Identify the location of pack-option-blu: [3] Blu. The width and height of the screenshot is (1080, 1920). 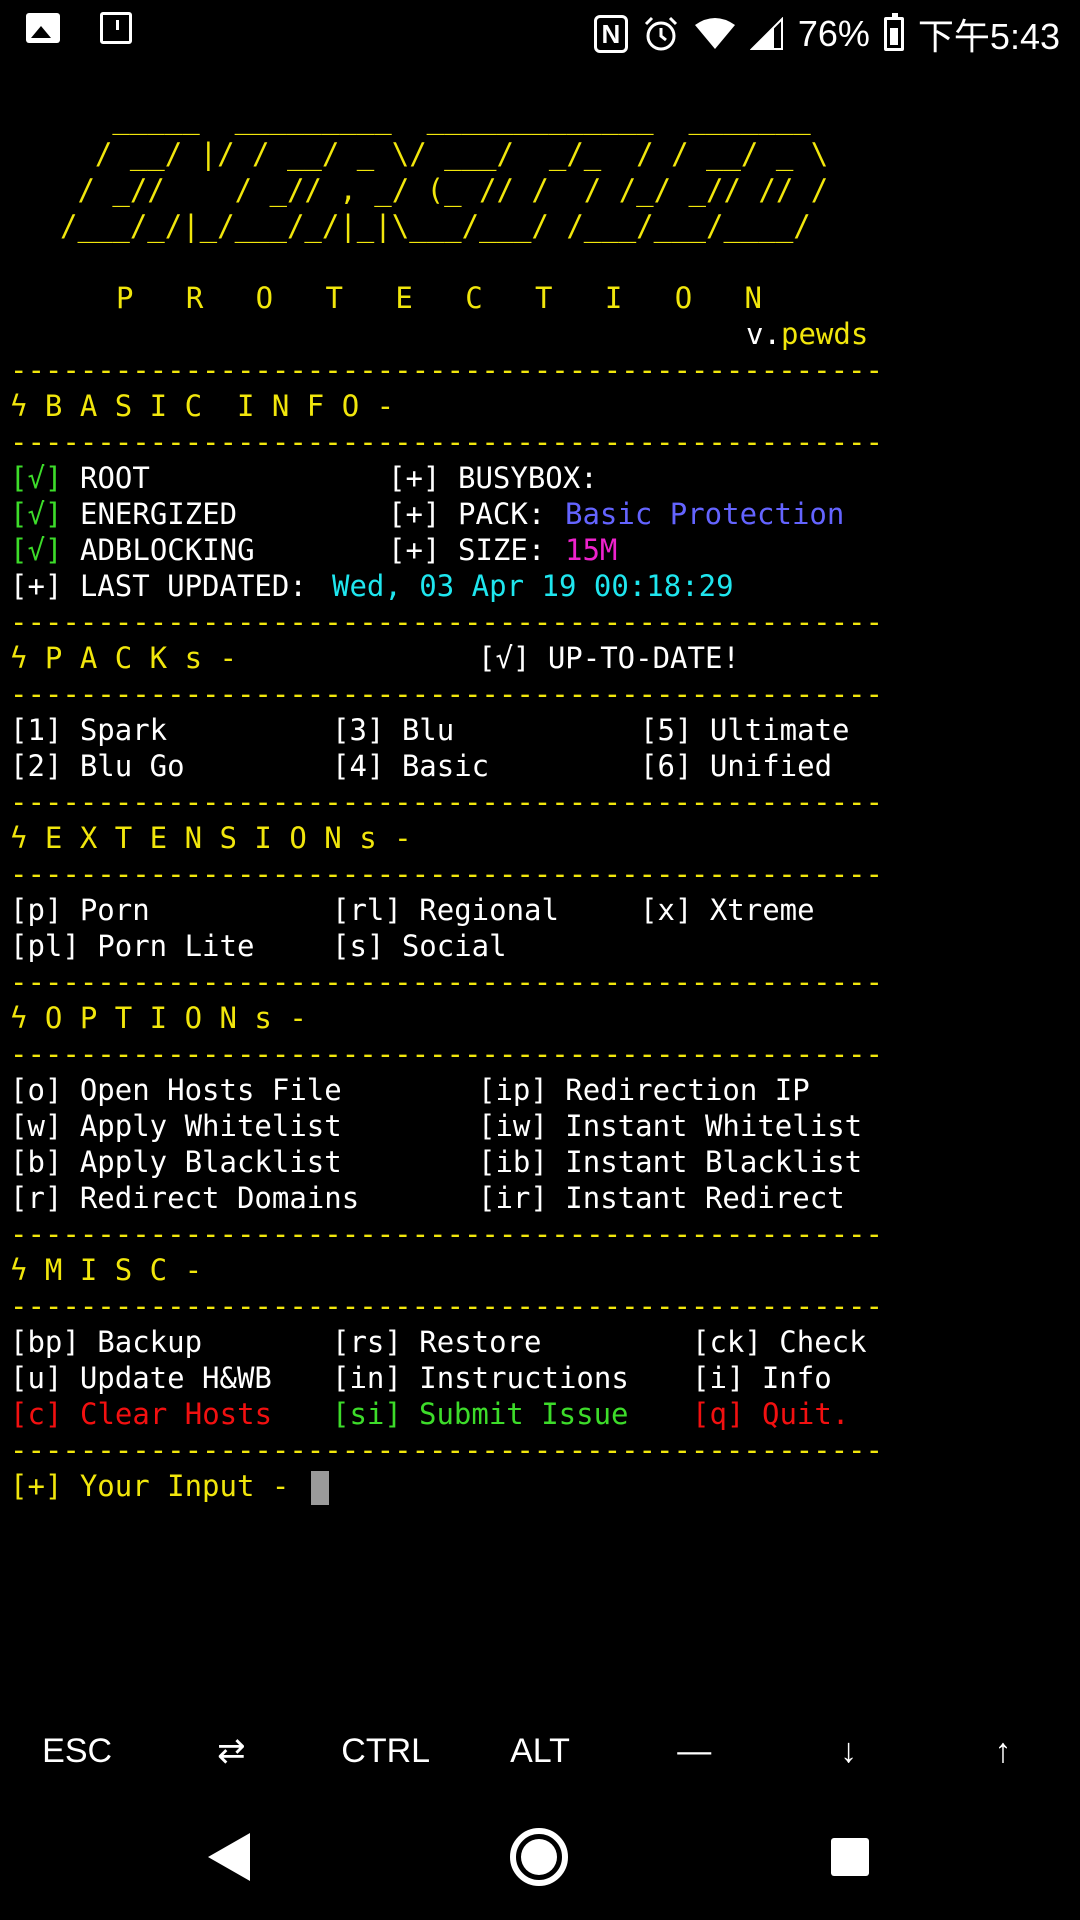
(393, 730).